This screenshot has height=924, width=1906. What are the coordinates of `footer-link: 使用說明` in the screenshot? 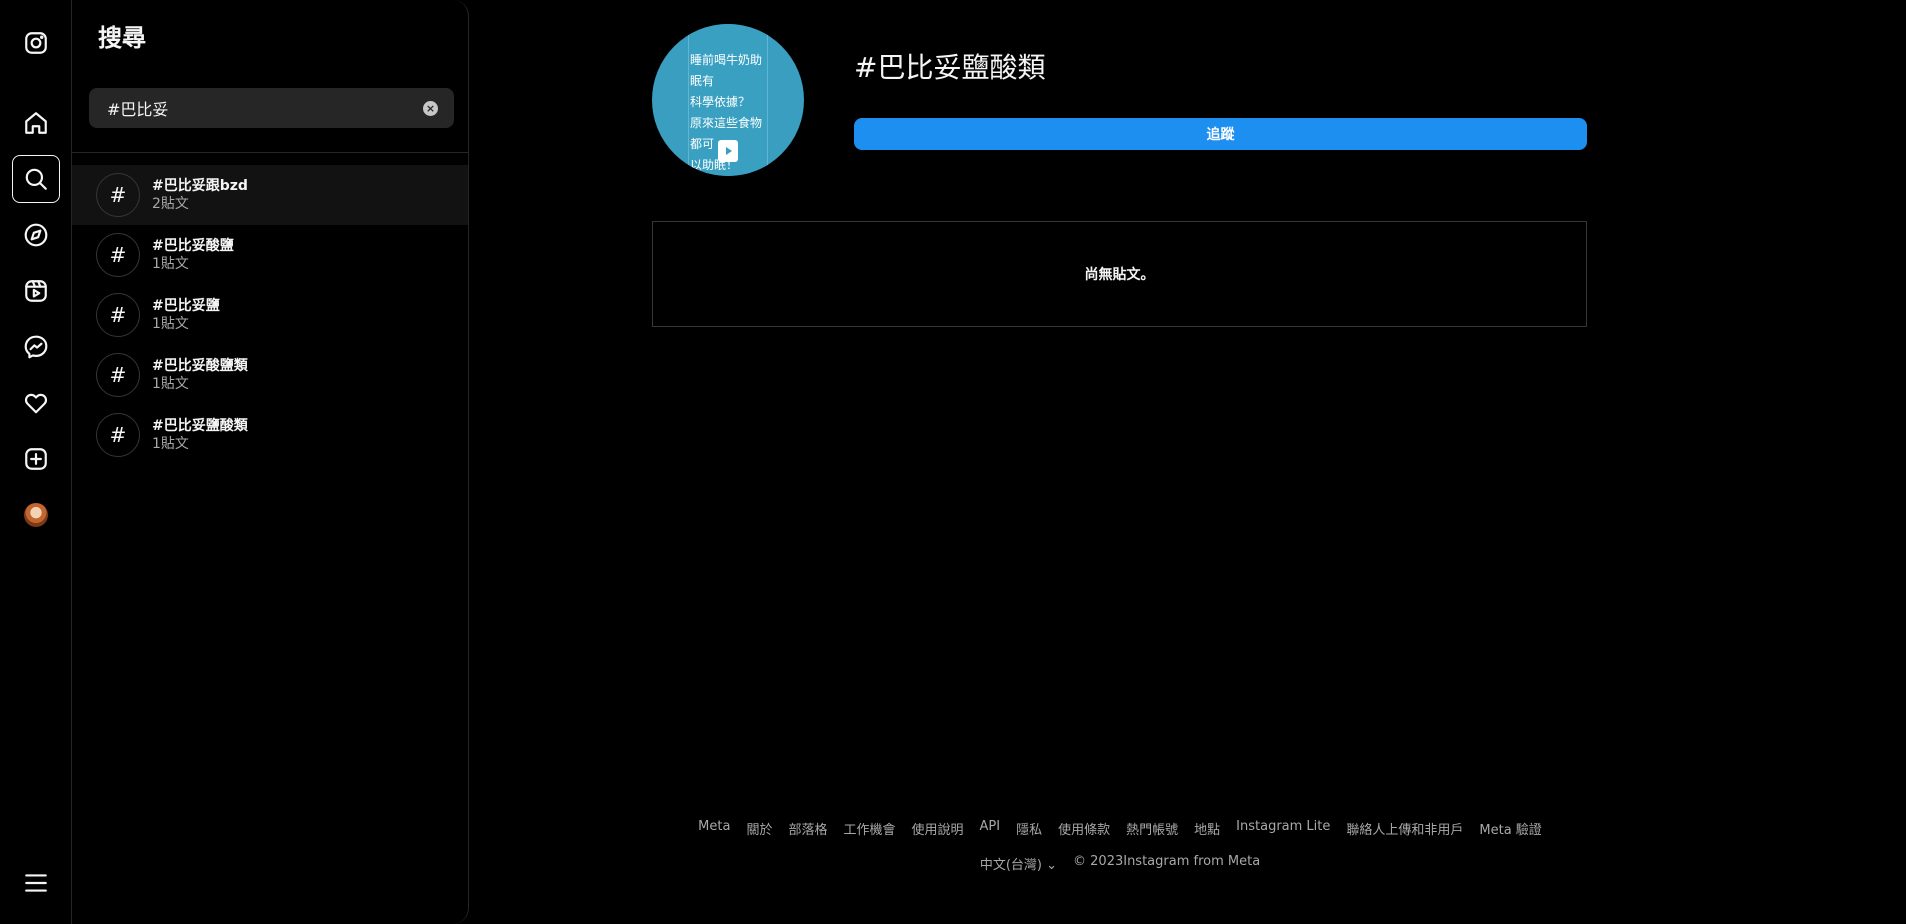 It's located at (938, 828).